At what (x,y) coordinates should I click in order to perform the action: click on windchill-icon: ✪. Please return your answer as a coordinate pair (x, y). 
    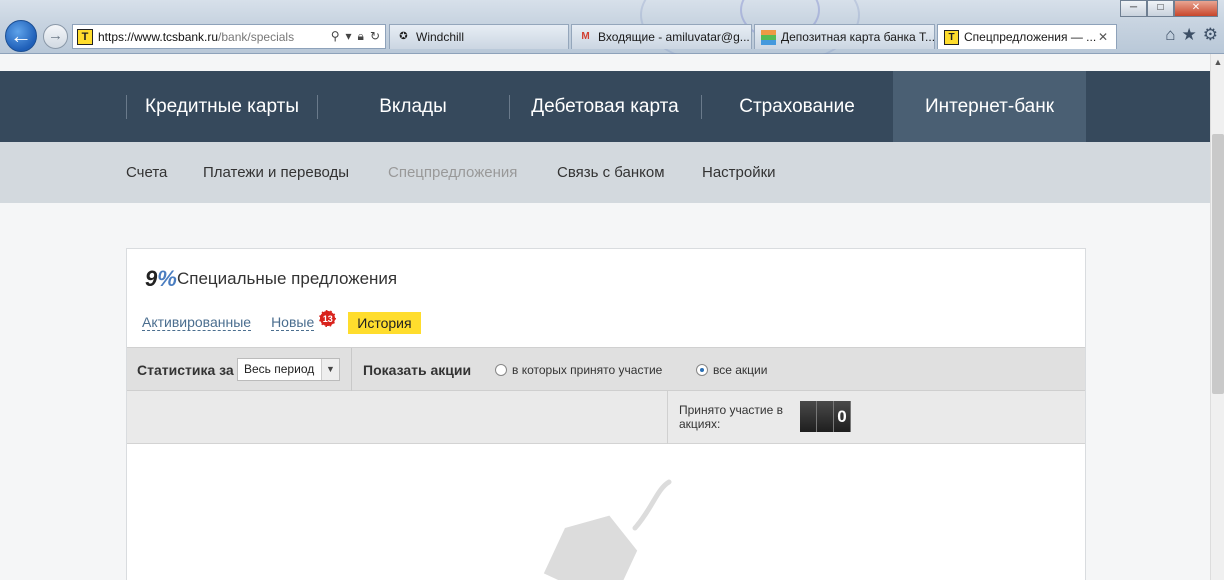
    Looking at the image, I should click on (403, 36).